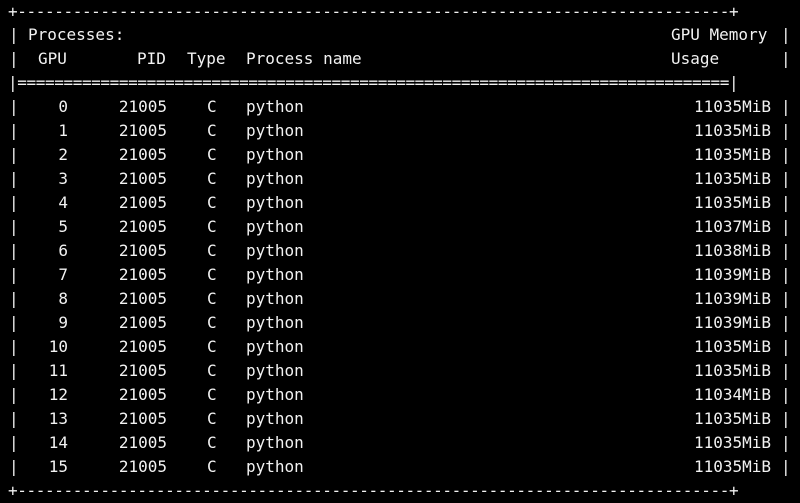 This screenshot has height=503, width=800. Describe the element at coordinates (400, 347) in the screenshot. I see `table-row: | 10 21005 Cpython 11035MiB |` at that location.